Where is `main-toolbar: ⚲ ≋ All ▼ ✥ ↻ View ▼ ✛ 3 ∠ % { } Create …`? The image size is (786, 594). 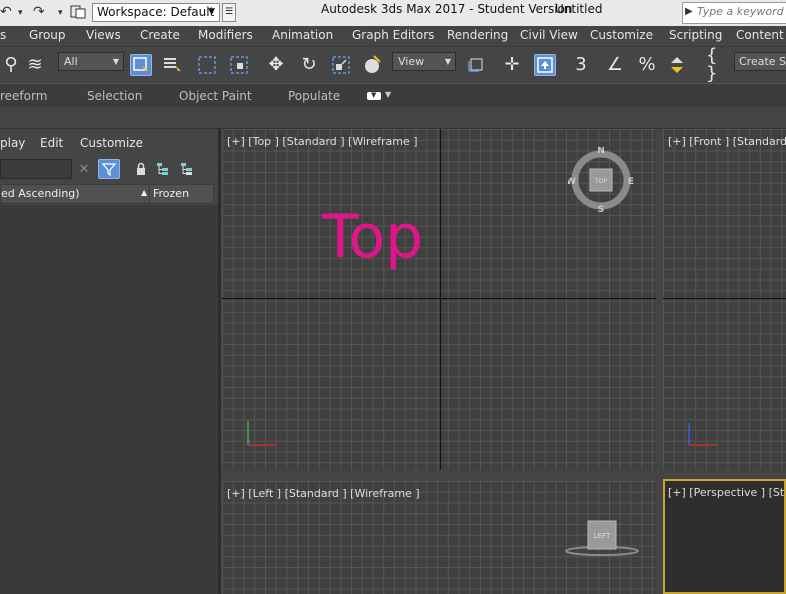
main-toolbar: ⚲ ≋ All ▼ ✥ ↻ View ▼ ✛ 3 ∠ % { } Create … is located at coordinates (393, 64).